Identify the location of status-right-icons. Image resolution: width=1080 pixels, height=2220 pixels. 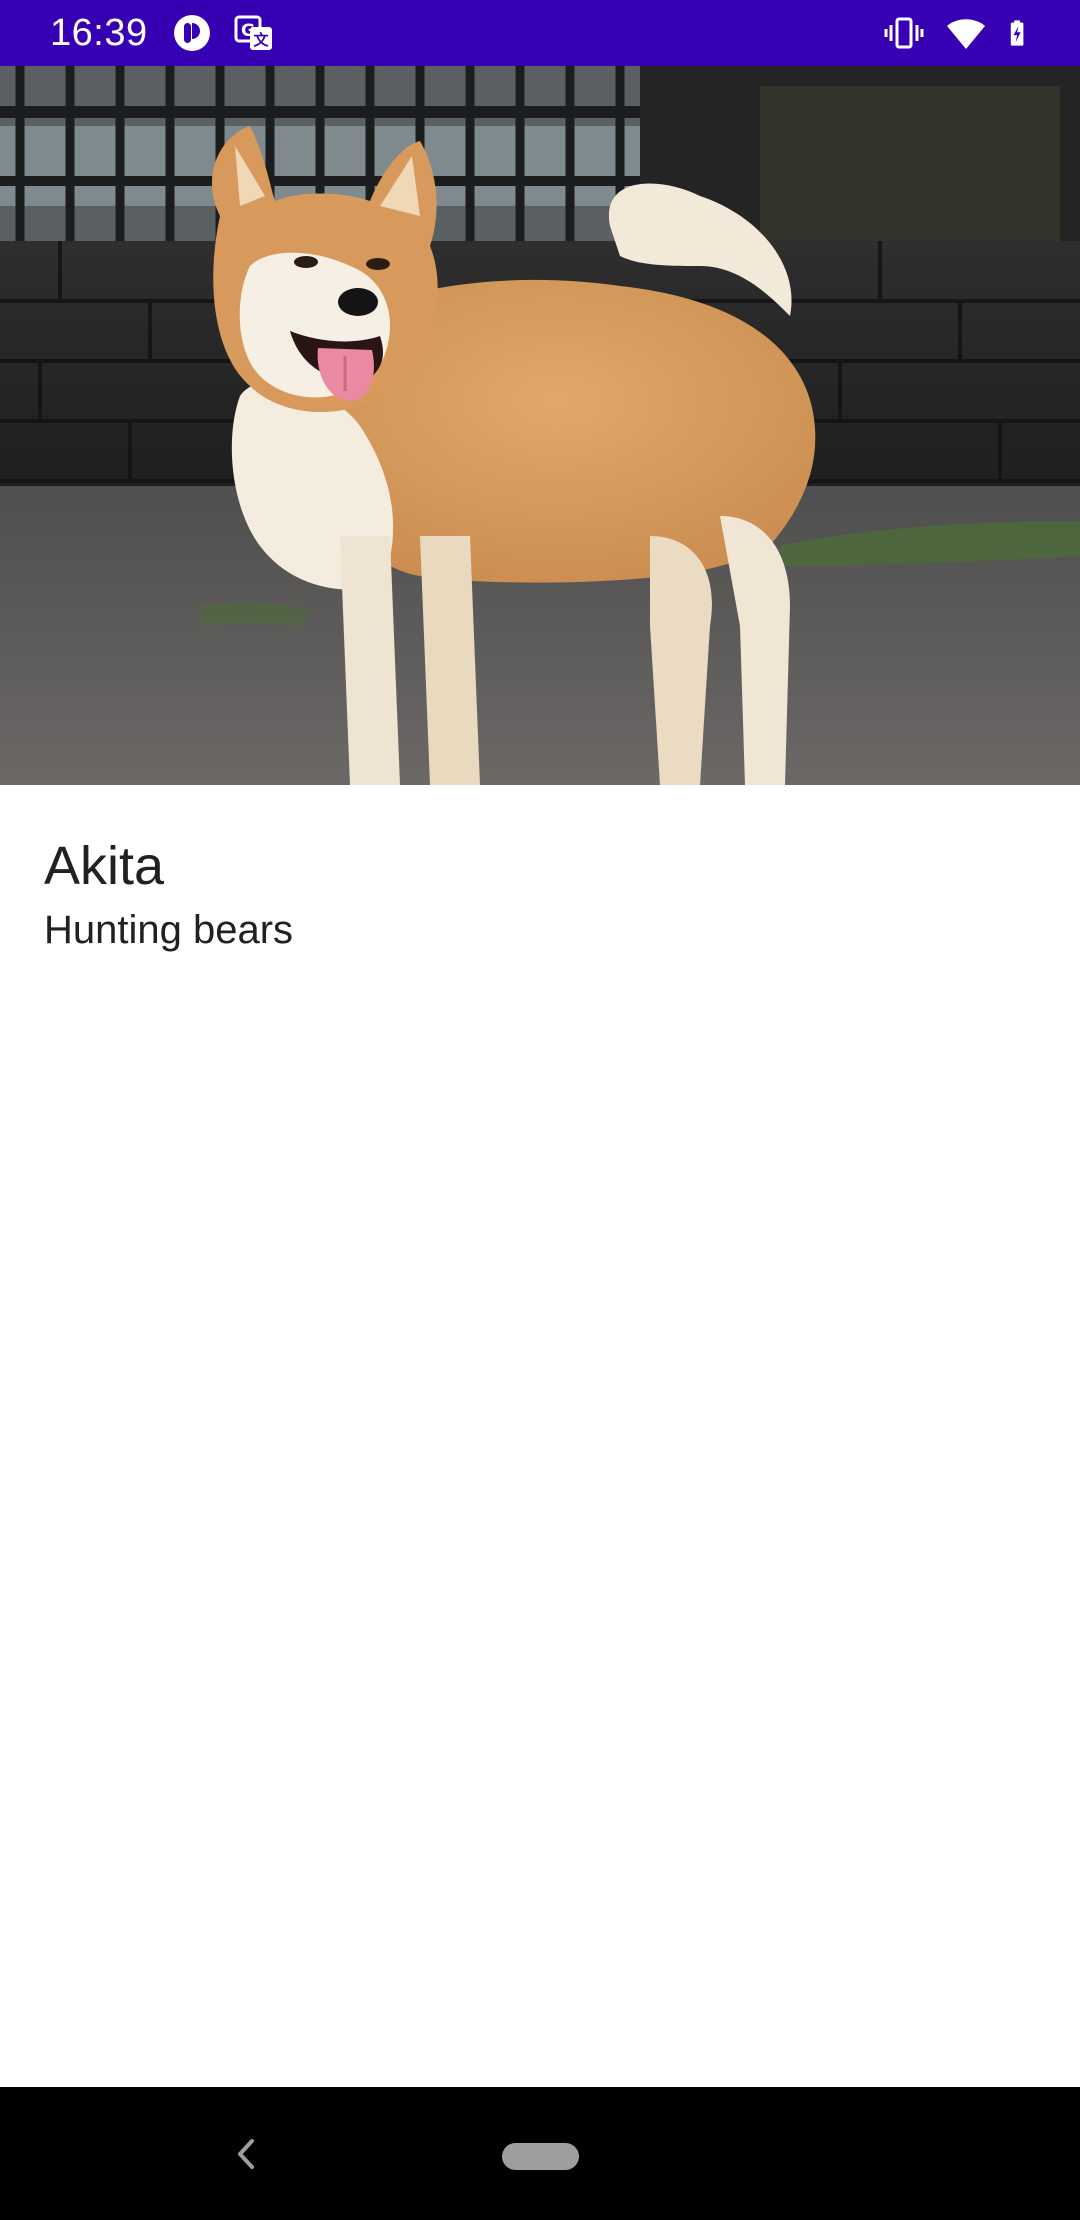
(960, 33).